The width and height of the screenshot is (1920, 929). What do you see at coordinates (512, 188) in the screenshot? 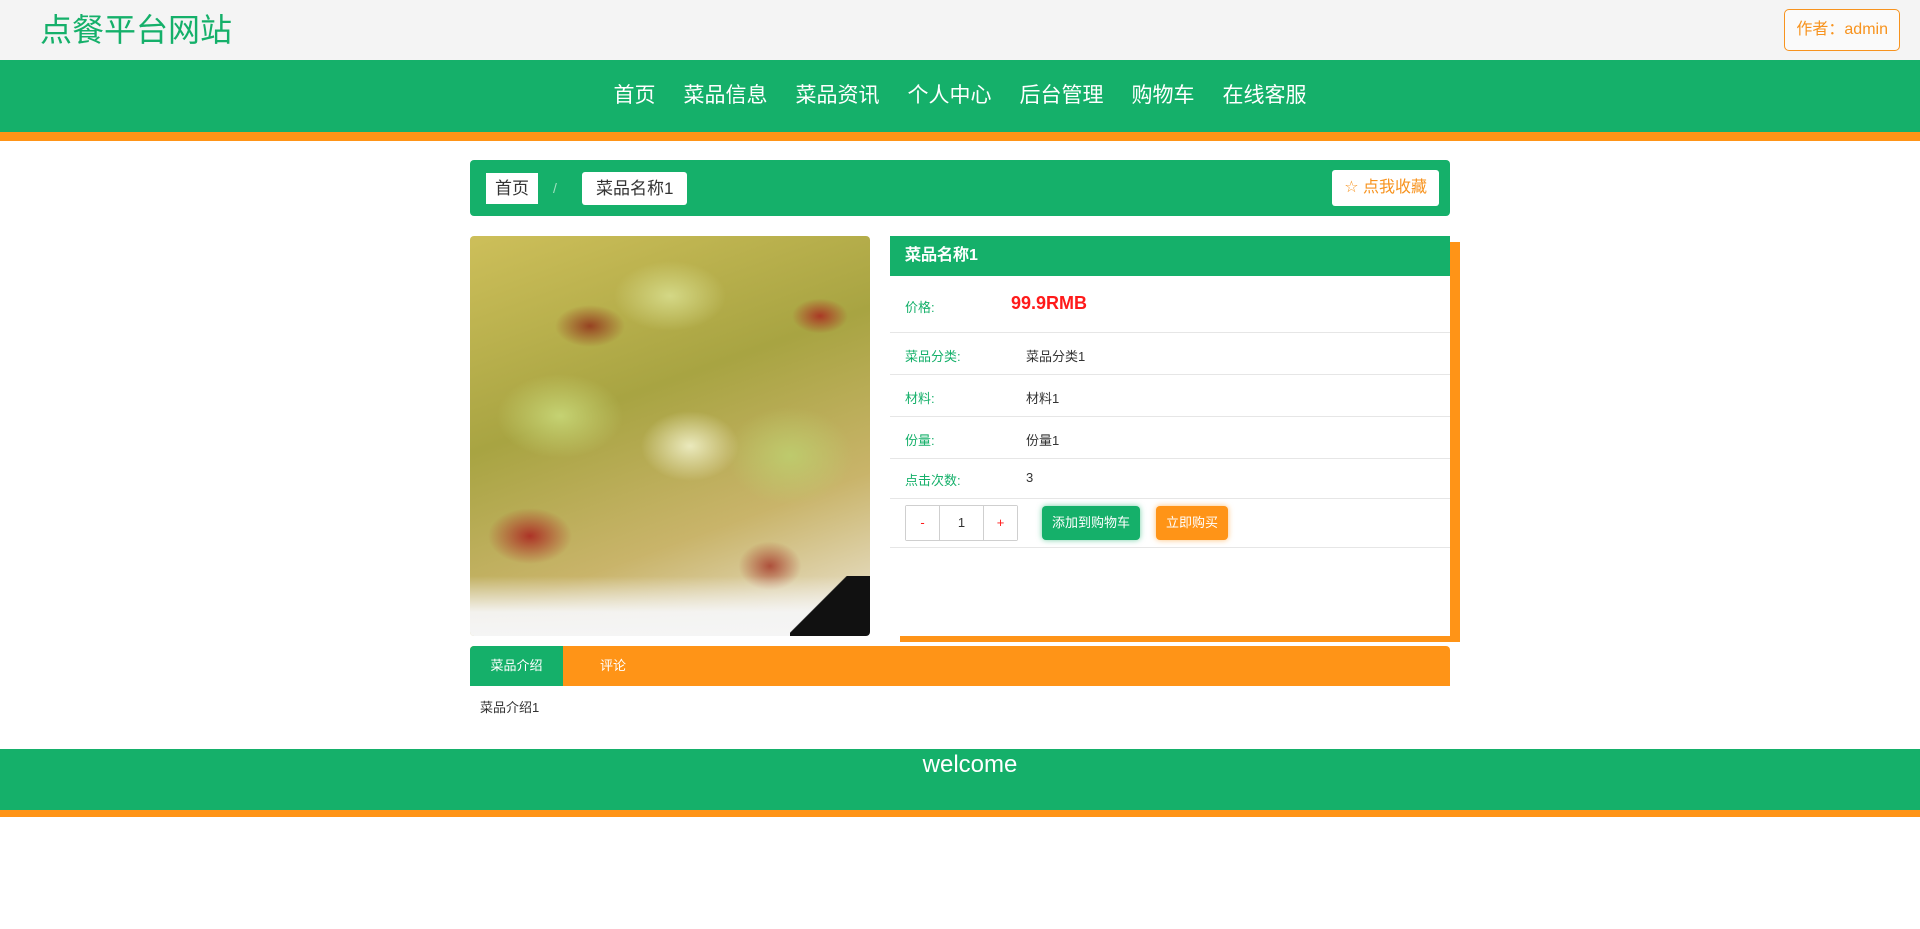
I see `breadcrumb-home: 首页` at bounding box center [512, 188].